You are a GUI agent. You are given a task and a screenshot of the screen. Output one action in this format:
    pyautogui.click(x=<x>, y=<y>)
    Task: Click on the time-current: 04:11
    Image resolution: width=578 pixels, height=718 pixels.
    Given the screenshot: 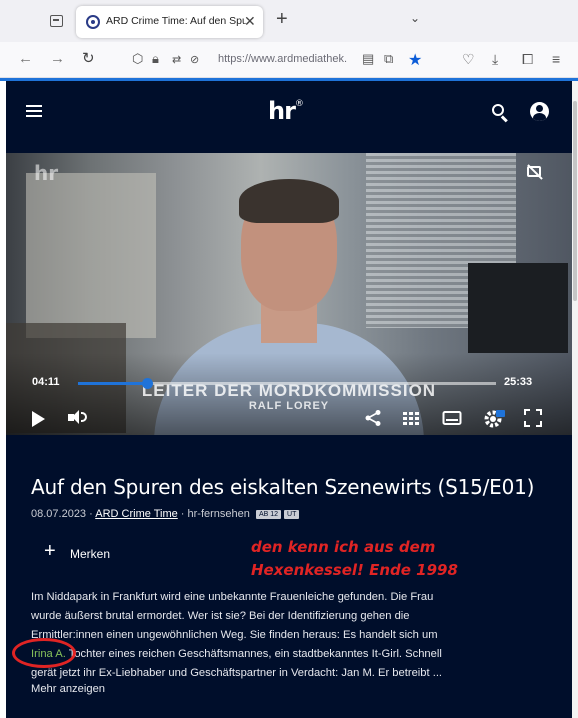 What is the action you would take?
    pyautogui.click(x=46, y=382)
    